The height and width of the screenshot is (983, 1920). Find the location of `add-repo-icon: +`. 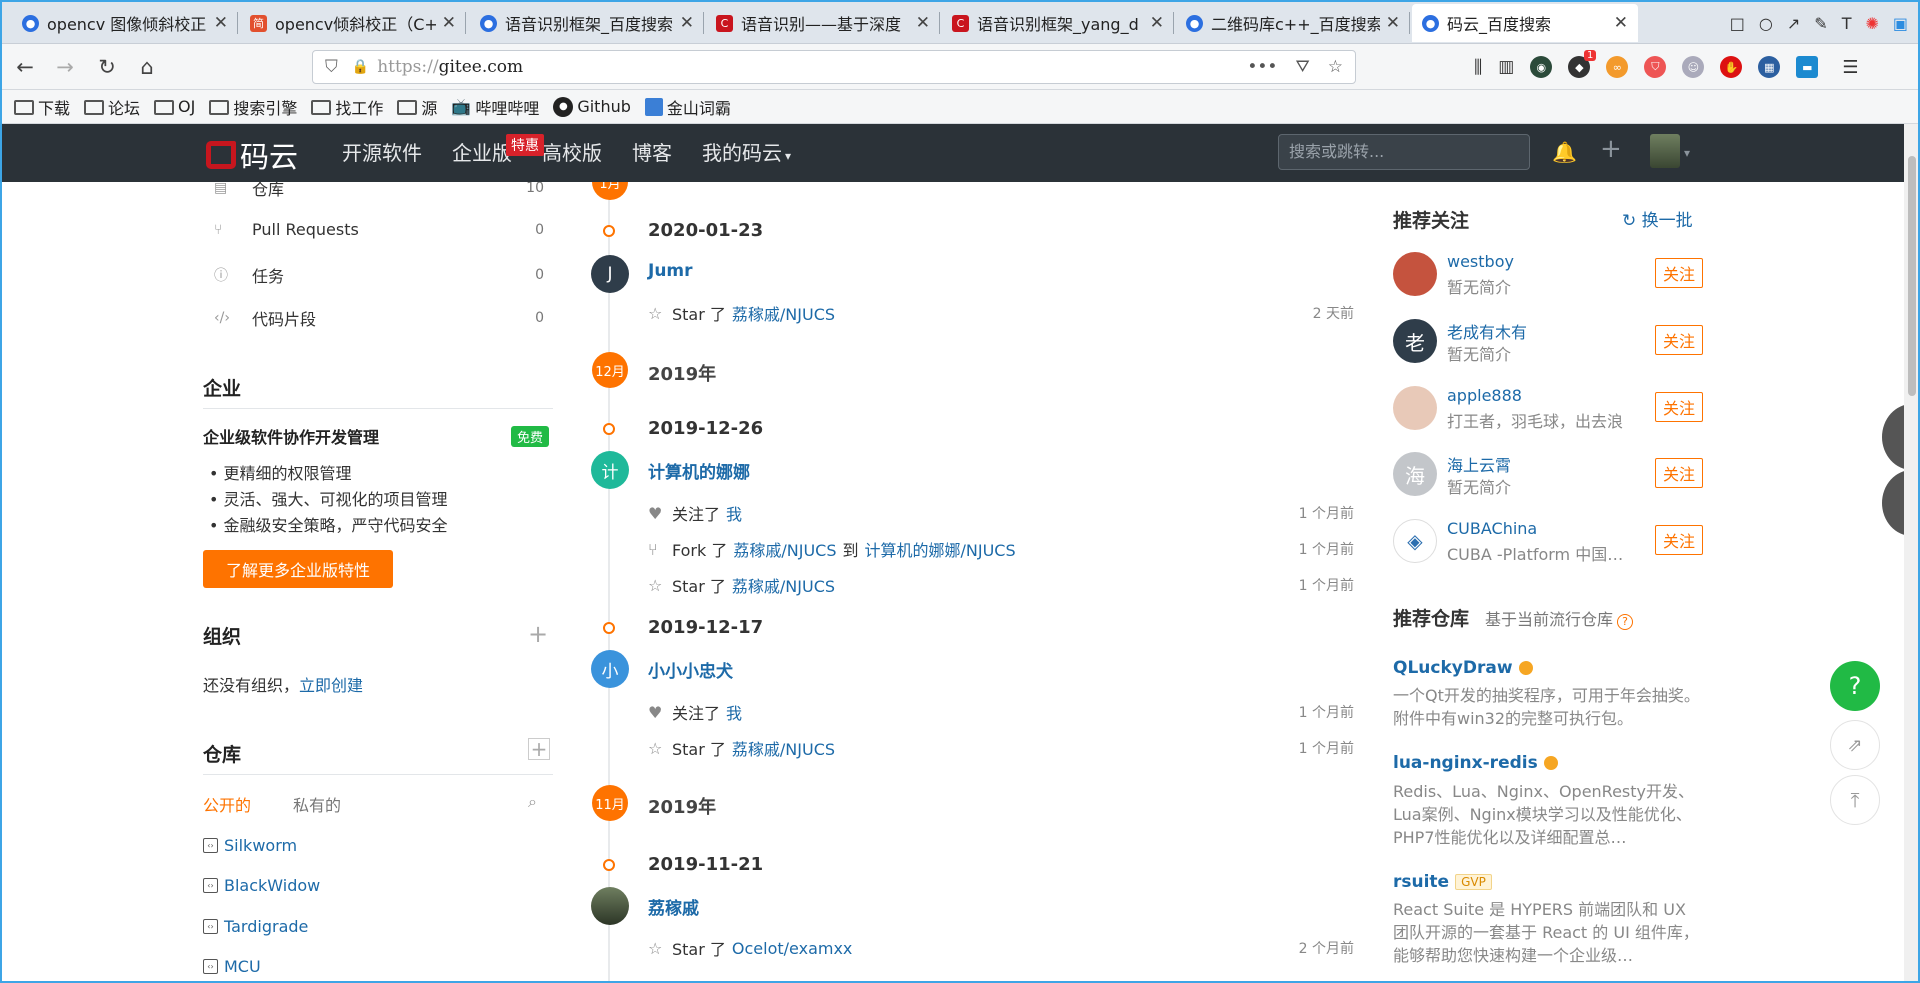

add-repo-icon: + is located at coordinates (539, 749).